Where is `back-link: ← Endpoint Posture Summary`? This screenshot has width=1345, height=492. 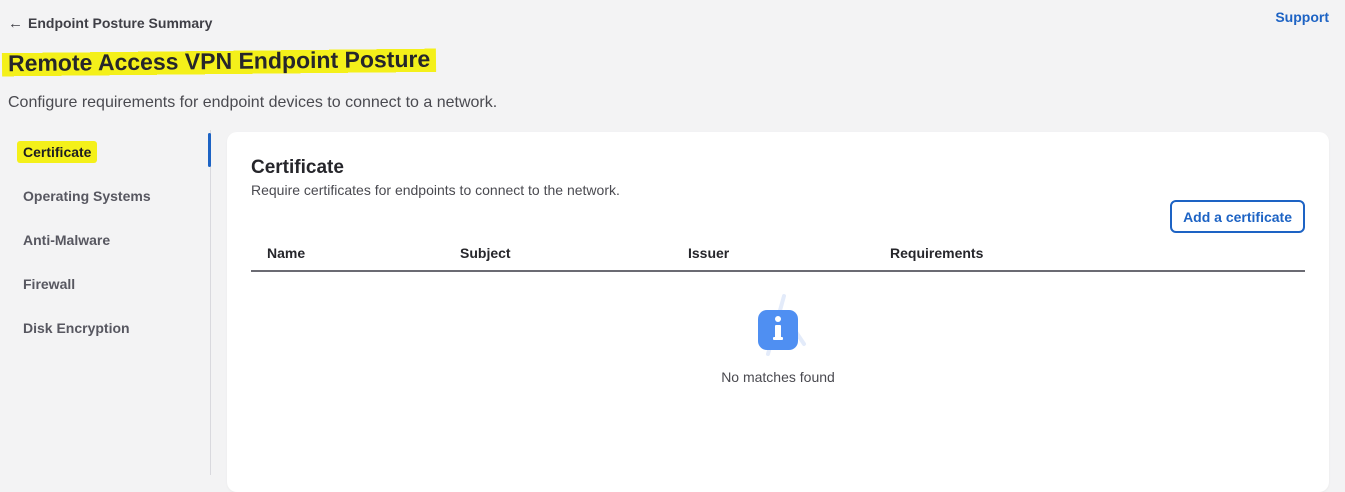
back-link: ← Endpoint Posture Summary is located at coordinates (110, 23).